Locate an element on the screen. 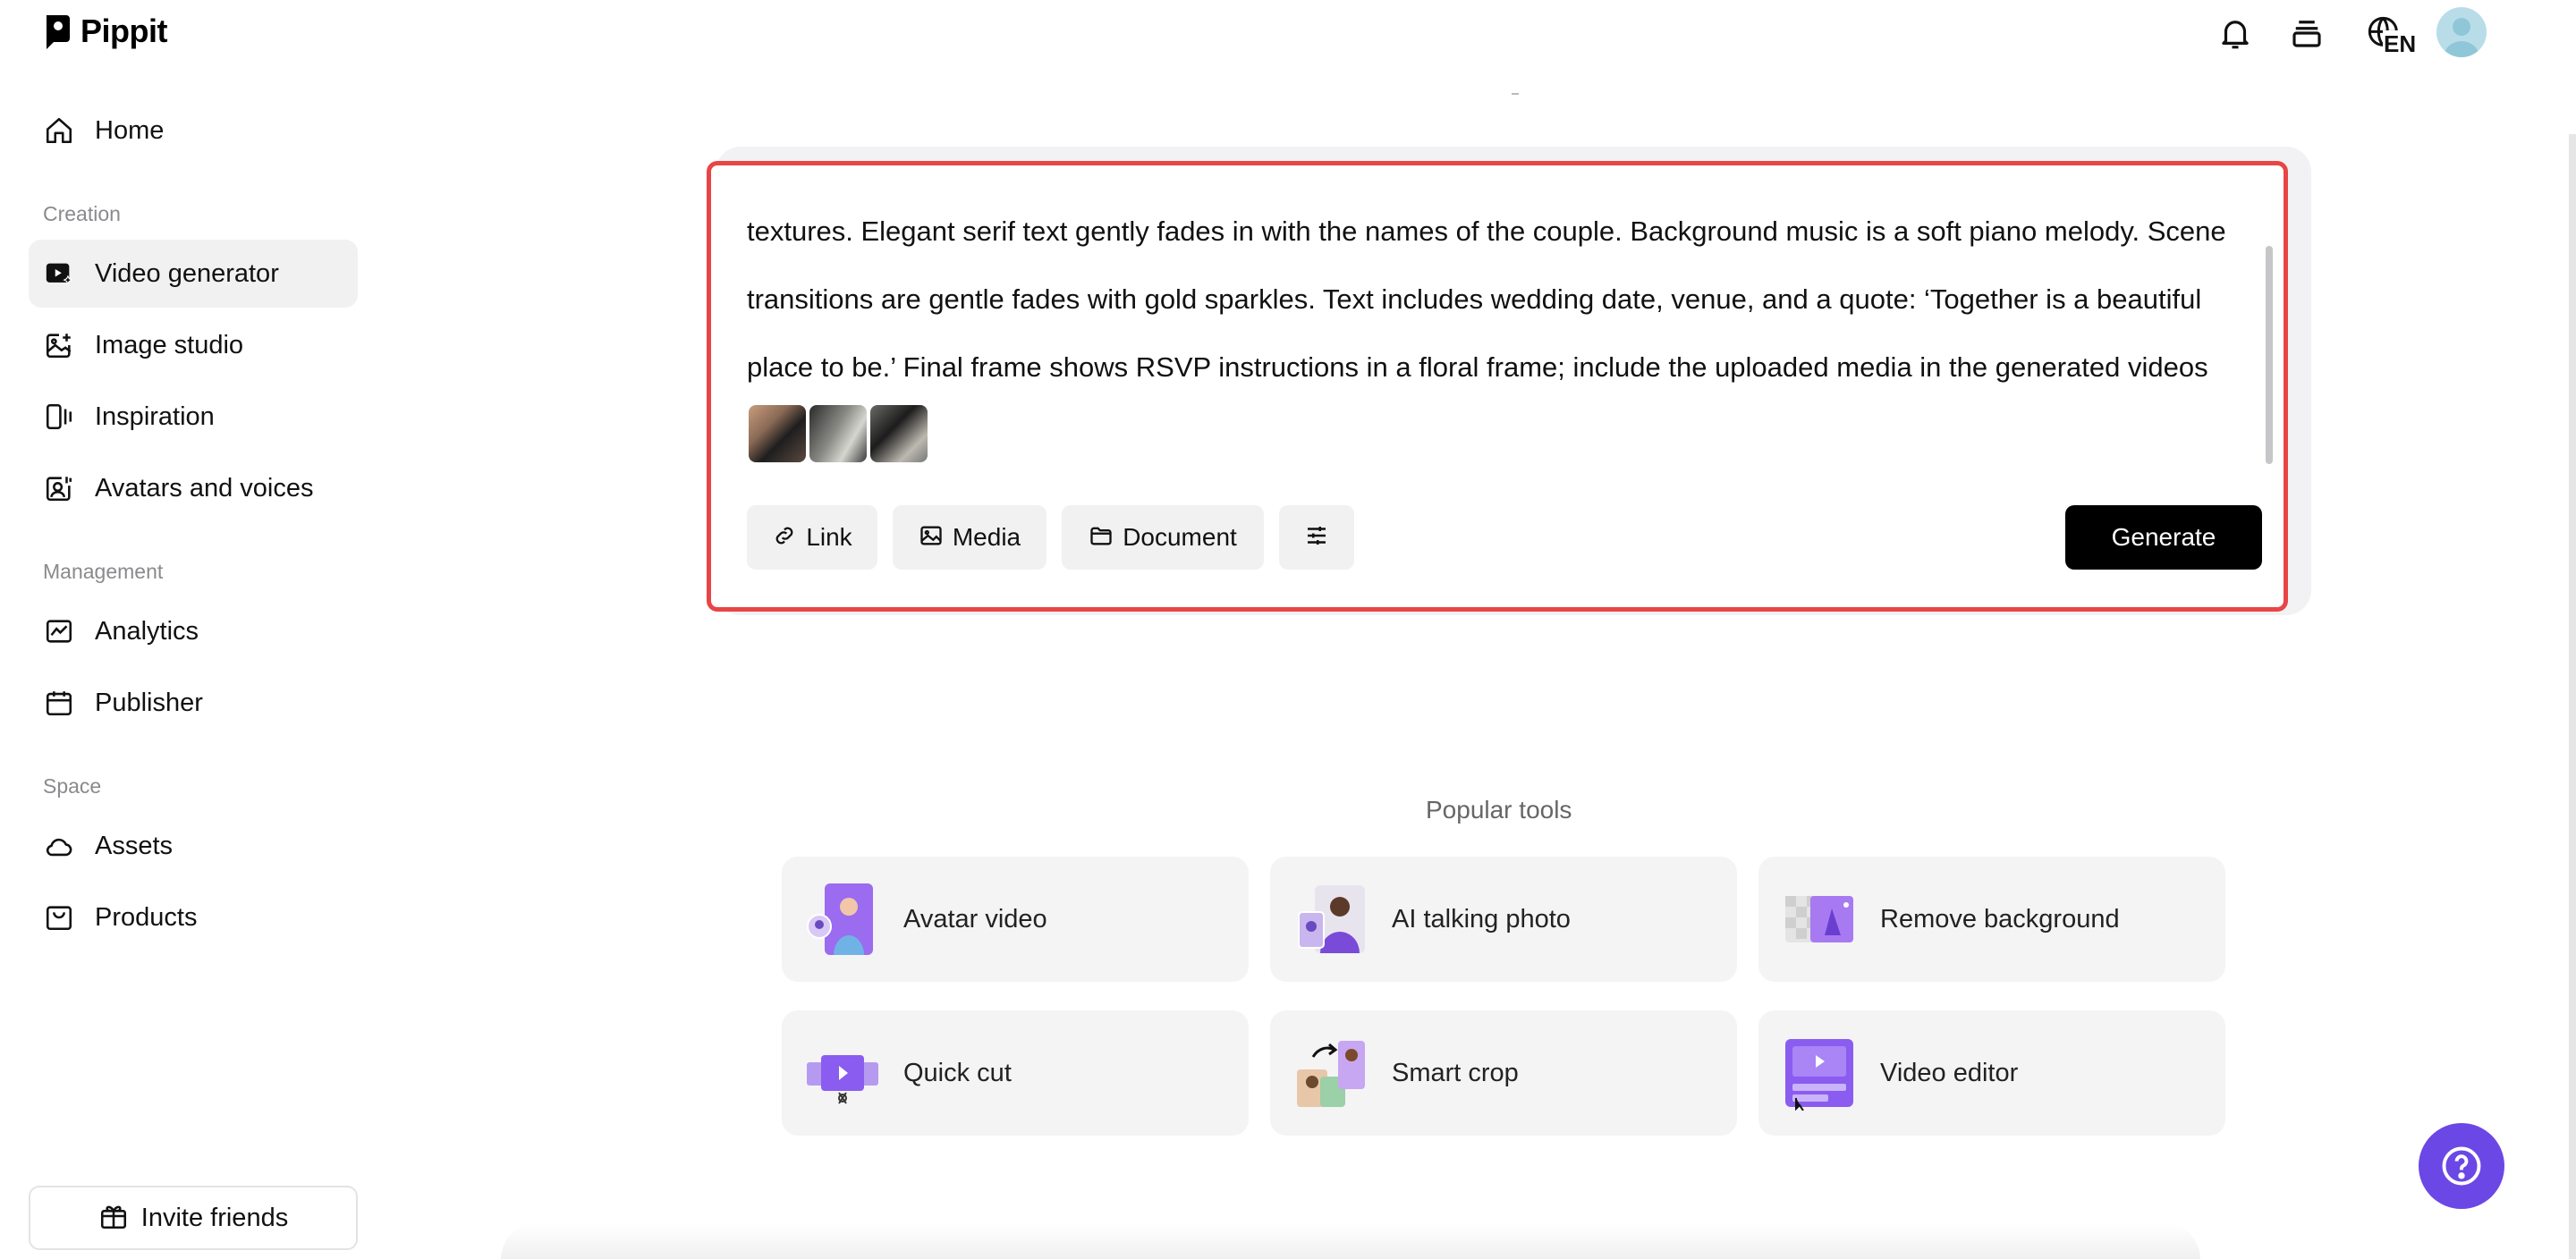 The image size is (2576, 1259). tool-card-remove-background: Remove background is located at coordinates (1991, 920).